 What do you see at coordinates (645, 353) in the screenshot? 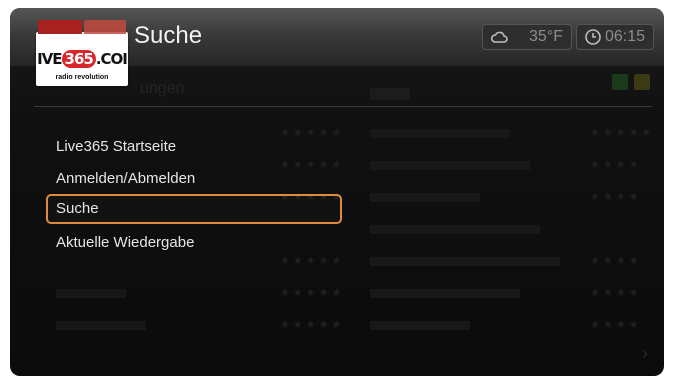
I see `chevron-right-icon: ›` at bounding box center [645, 353].